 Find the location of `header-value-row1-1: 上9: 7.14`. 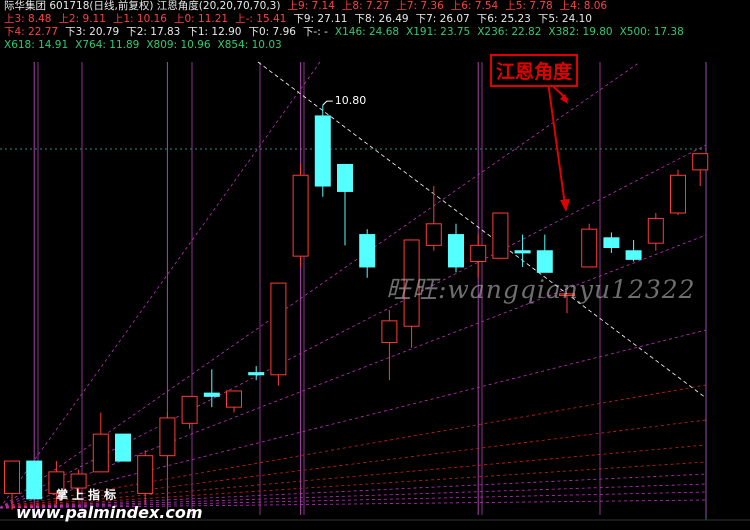

header-value-row1-1: 上9: 7.14 is located at coordinates (311, 6).